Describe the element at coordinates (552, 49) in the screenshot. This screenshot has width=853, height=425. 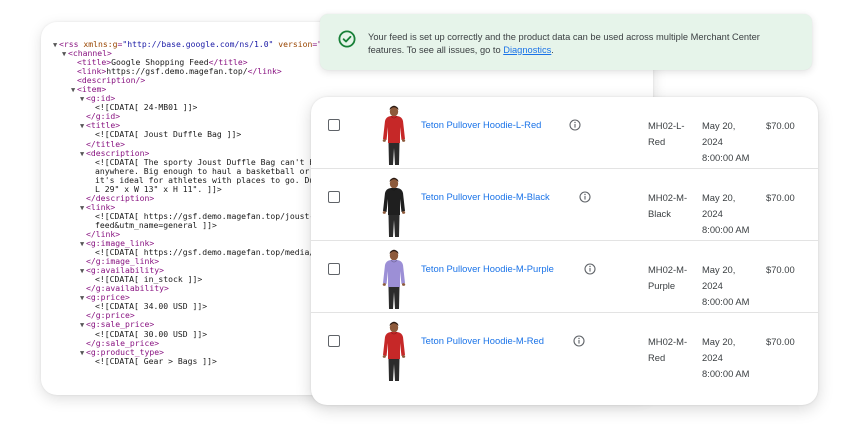
I see `banner-message-end: .` at that location.